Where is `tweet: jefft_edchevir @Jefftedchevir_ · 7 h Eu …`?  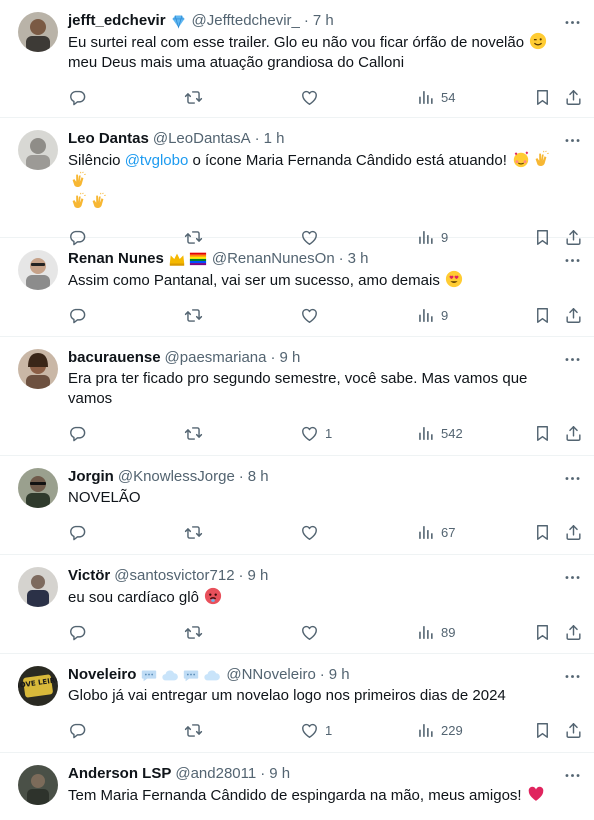 tweet: jefft_edchevir @Jefftedchevir_ · 7 h Eu … is located at coordinates (297, 59).